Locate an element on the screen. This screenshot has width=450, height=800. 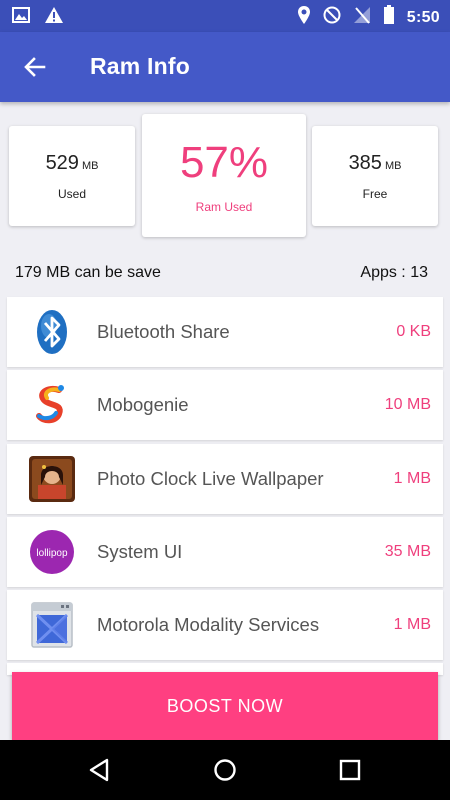
list-item: Motorola Modality Services 1 MB is located at coordinates (225, 625).